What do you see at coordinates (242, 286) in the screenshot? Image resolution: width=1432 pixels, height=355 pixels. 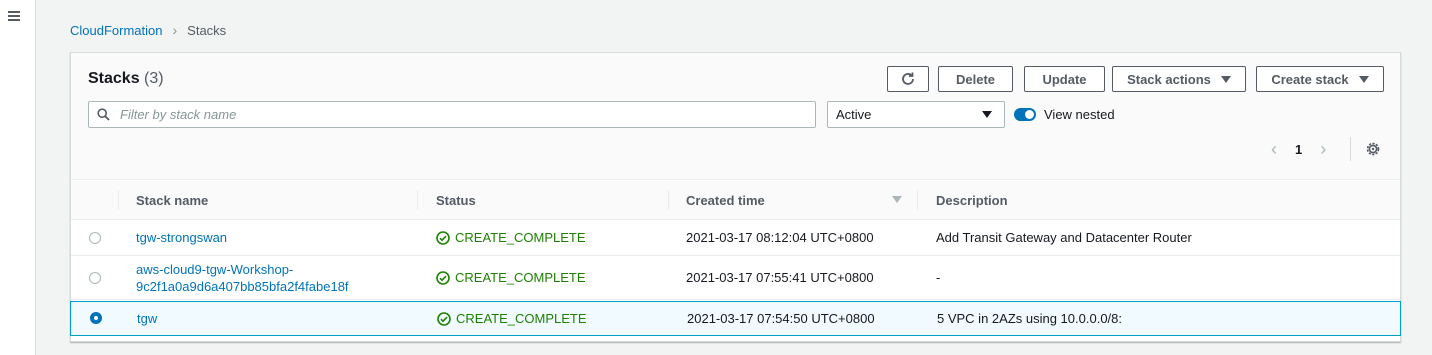 I see `stack-name-link-continued: 9c2f1a0a9d6a407bb85bfa2f4fabe18f` at bounding box center [242, 286].